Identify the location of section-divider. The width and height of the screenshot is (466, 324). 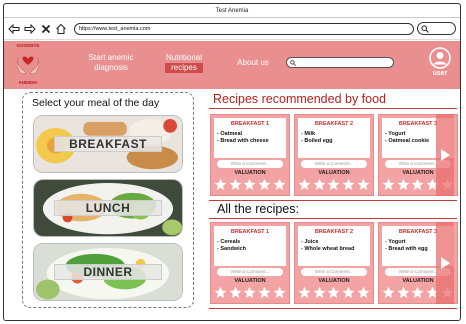
(333, 201).